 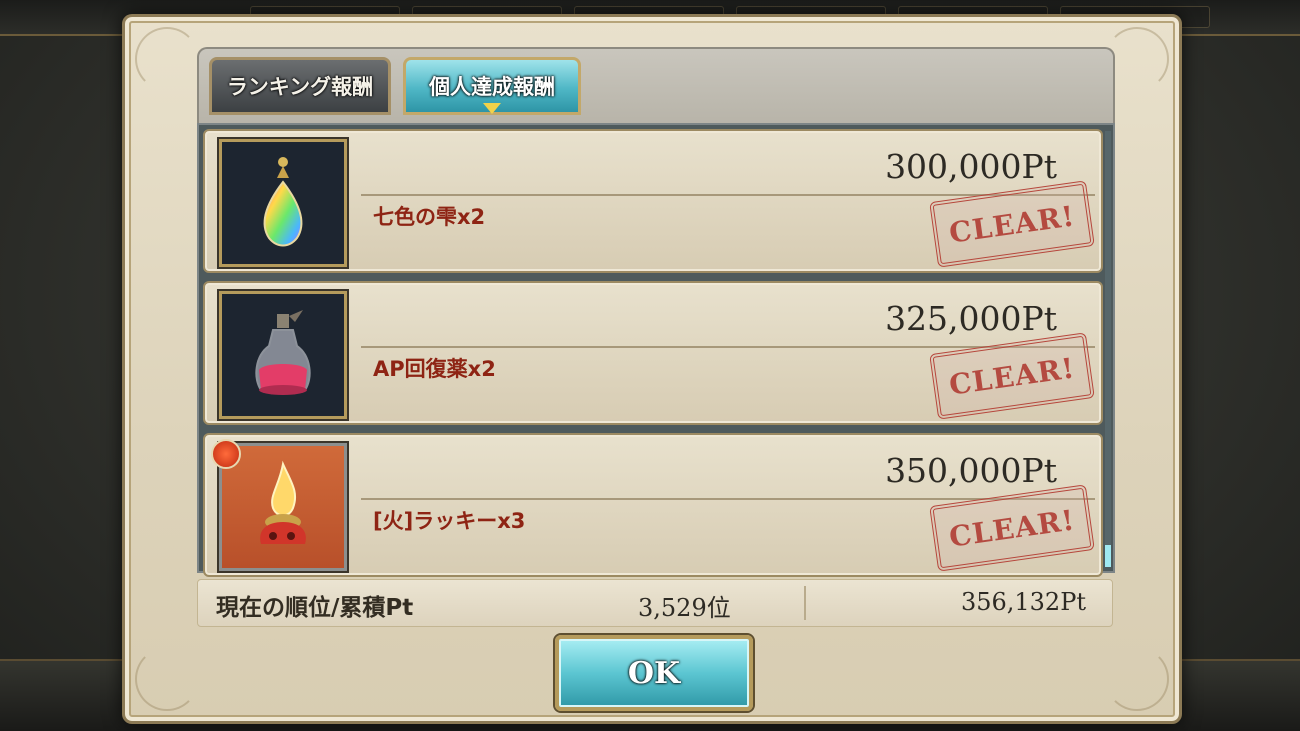 I want to click on scroll-thumb, so click(x=1108, y=556).